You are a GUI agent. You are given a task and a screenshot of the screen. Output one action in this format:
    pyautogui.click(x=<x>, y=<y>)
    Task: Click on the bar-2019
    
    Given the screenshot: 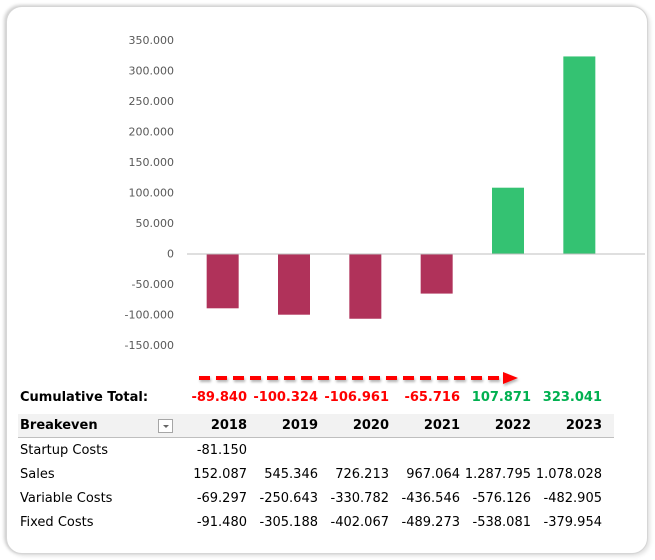 What is the action you would take?
    pyautogui.click(x=294, y=284)
    